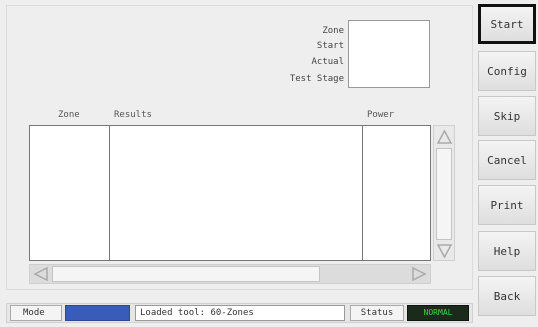 The width and height of the screenshot is (538, 327). I want to click on status-label: Status, so click(377, 313).